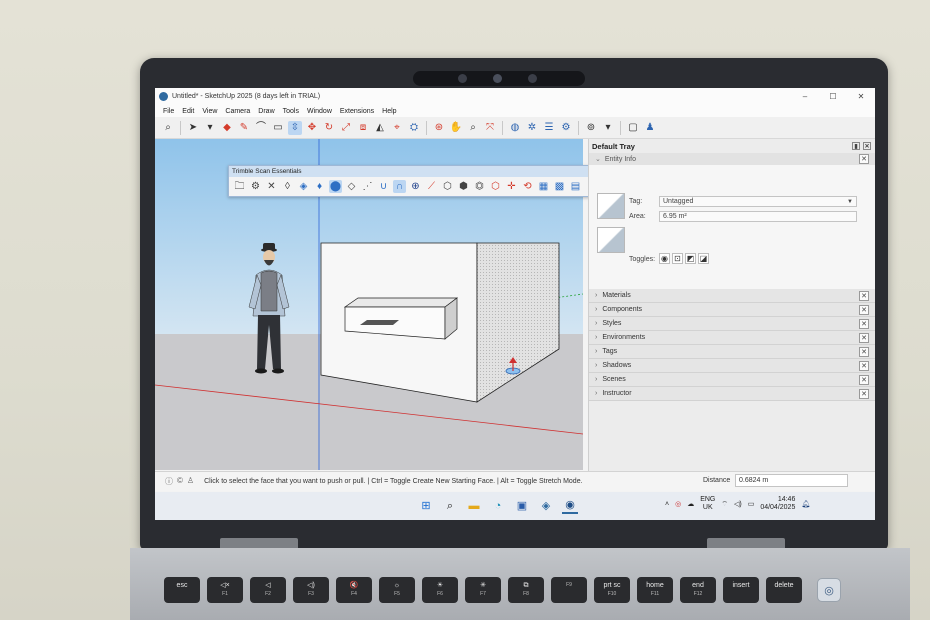 This screenshot has width=930, height=620. What do you see at coordinates (732, 380) in the screenshot?
I see `panel-scenes: › Scenes ✕` at bounding box center [732, 380].